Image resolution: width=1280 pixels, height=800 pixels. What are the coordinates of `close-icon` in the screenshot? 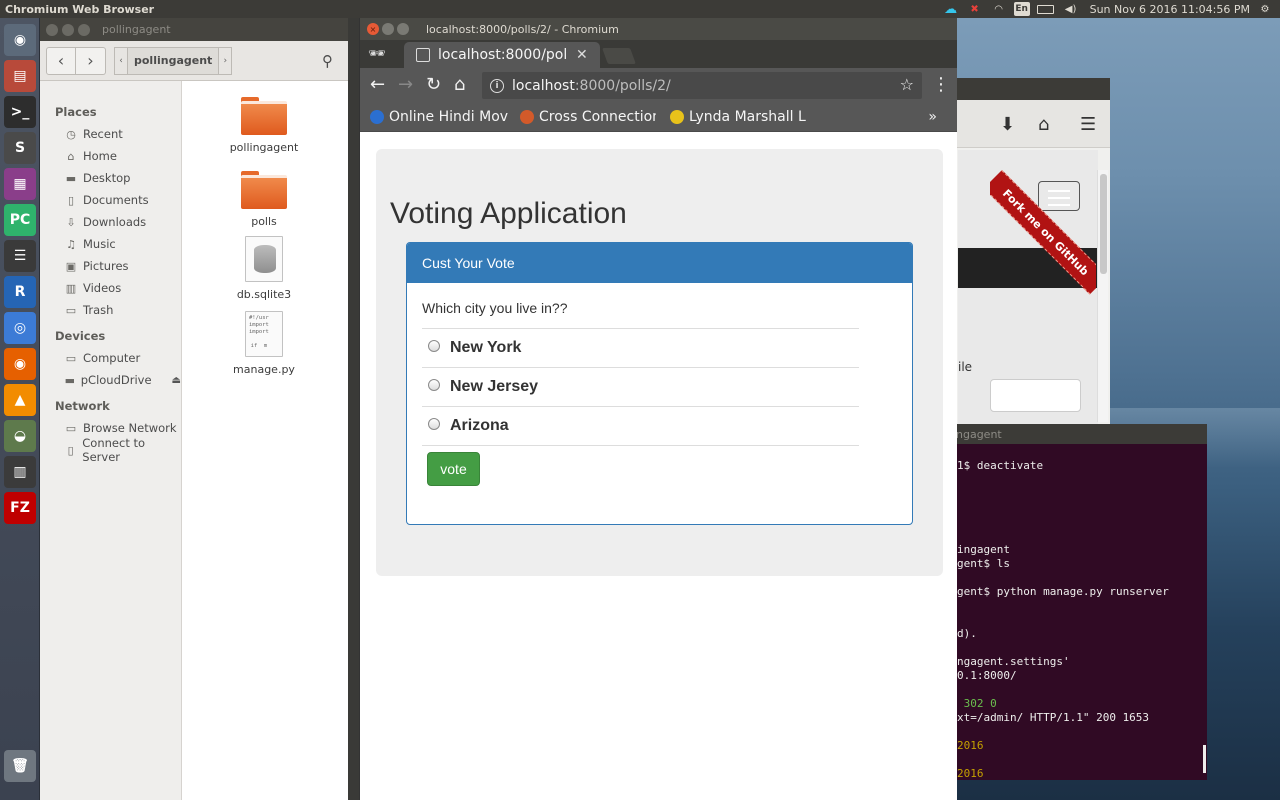 It's located at (52, 29).